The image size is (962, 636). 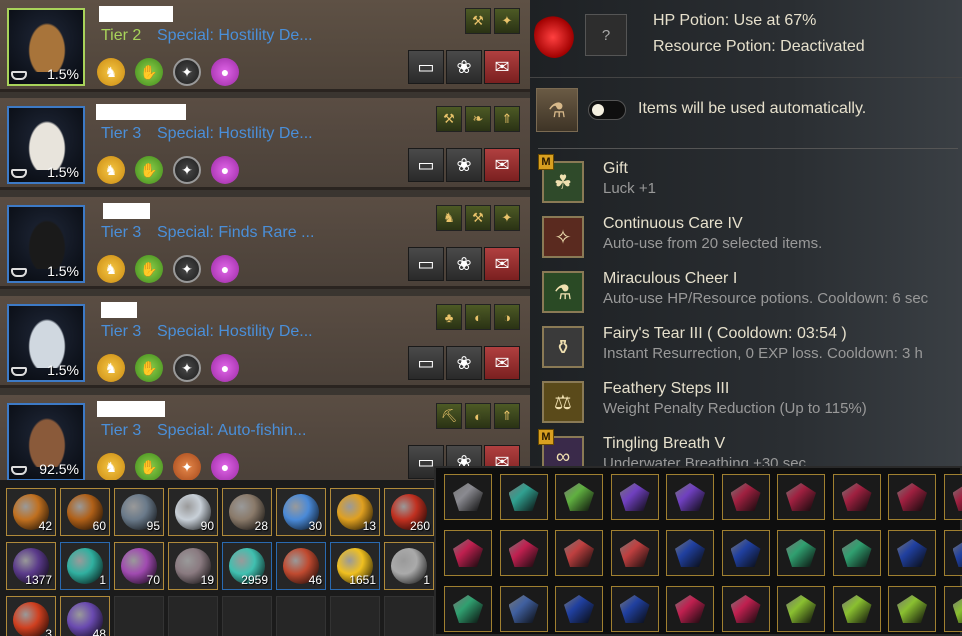 What do you see at coordinates (409, 512) in the screenshot?
I see `inventory-item: 260` at bounding box center [409, 512].